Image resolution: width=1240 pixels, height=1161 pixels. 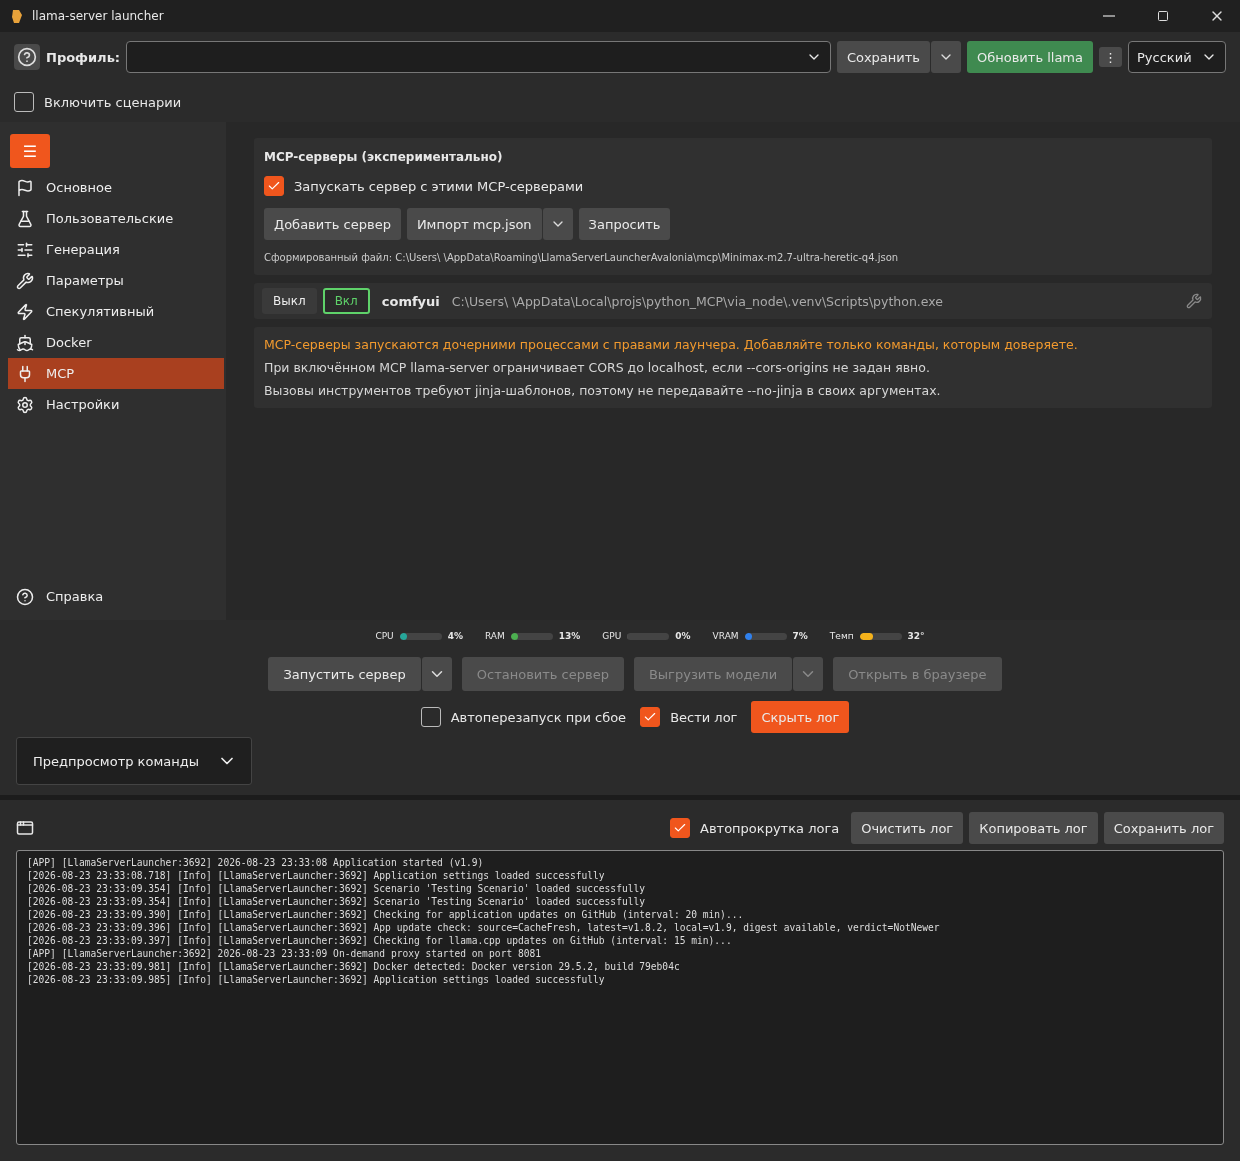 What do you see at coordinates (116, 373) in the screenshot?
I see `sidebar-item: MCP` at bounding box center [116, 373].